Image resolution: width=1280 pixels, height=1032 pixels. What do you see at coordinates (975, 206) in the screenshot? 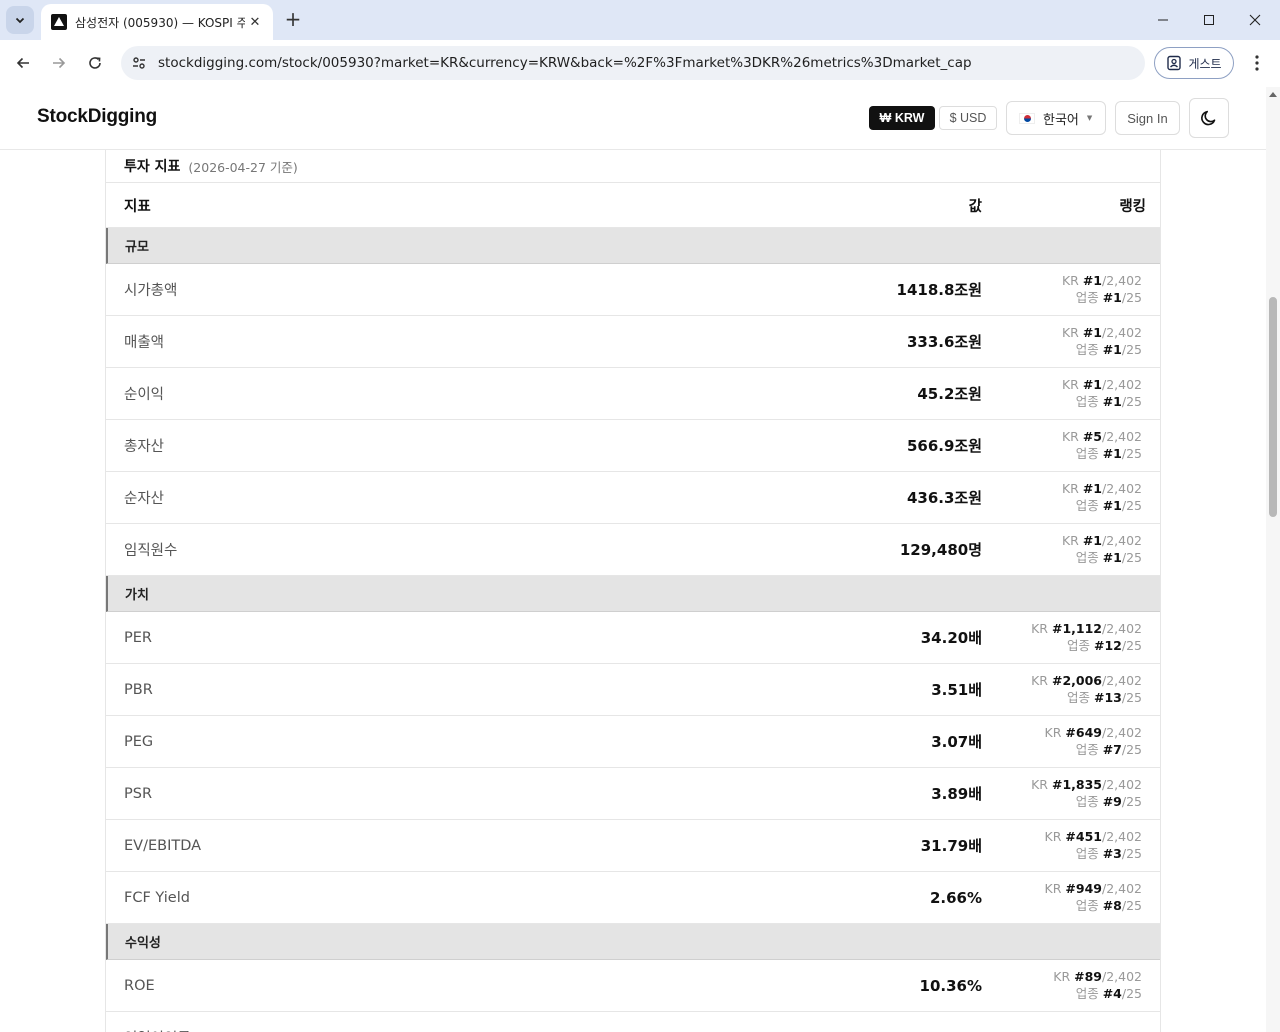
I see `col-value-header: 값` at bounding box center [975, 206].